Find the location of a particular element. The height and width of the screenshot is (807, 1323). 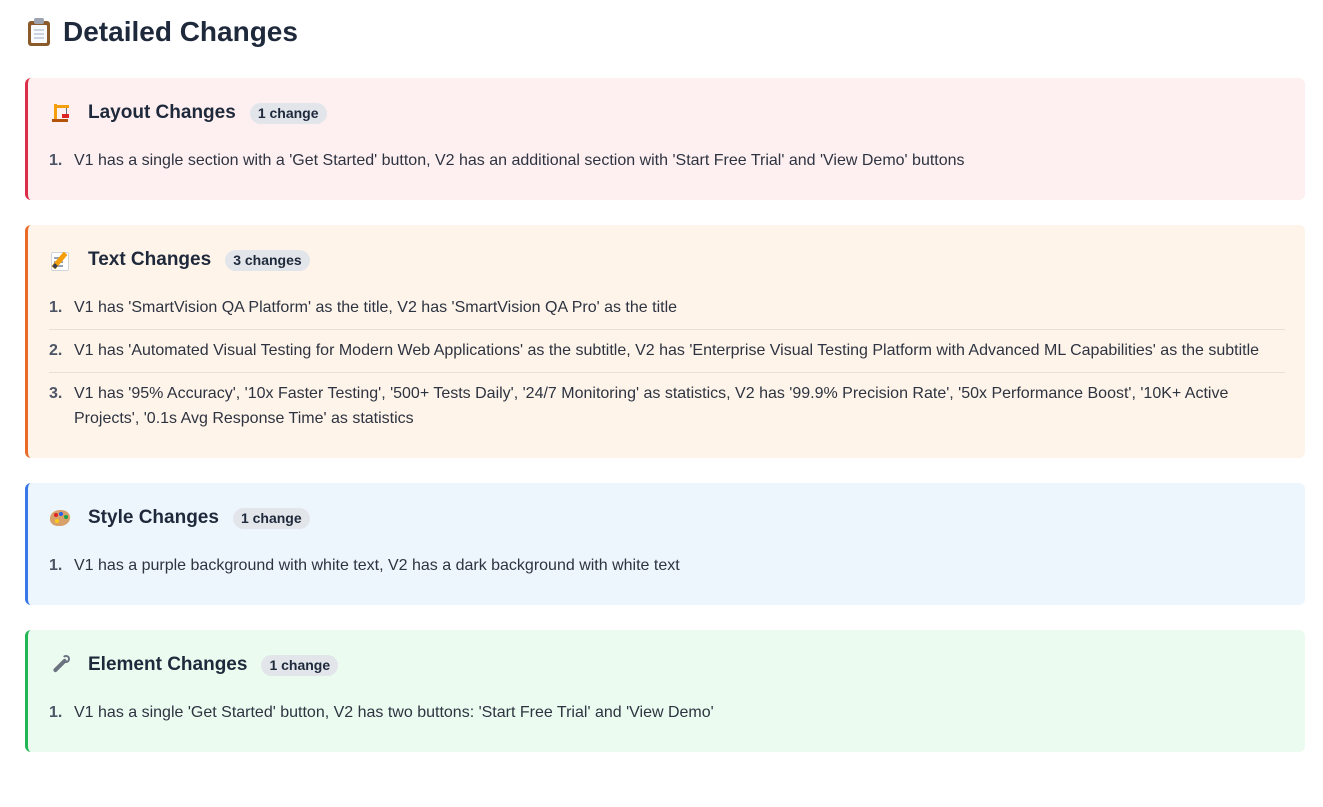

page-title-text: Detailed Changes is located at coordinates (180, 31).